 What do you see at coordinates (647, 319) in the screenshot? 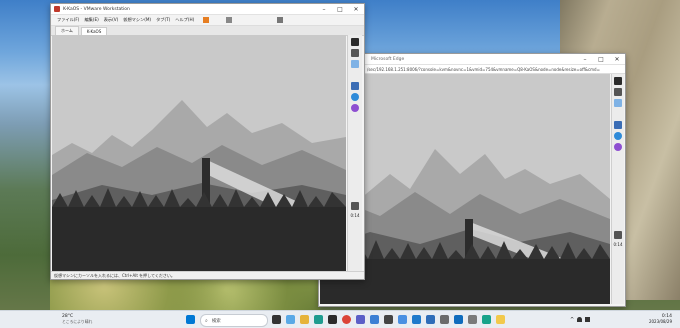
I see `clock: 0:14 2023/08/29` at bounding box center [647, 319].